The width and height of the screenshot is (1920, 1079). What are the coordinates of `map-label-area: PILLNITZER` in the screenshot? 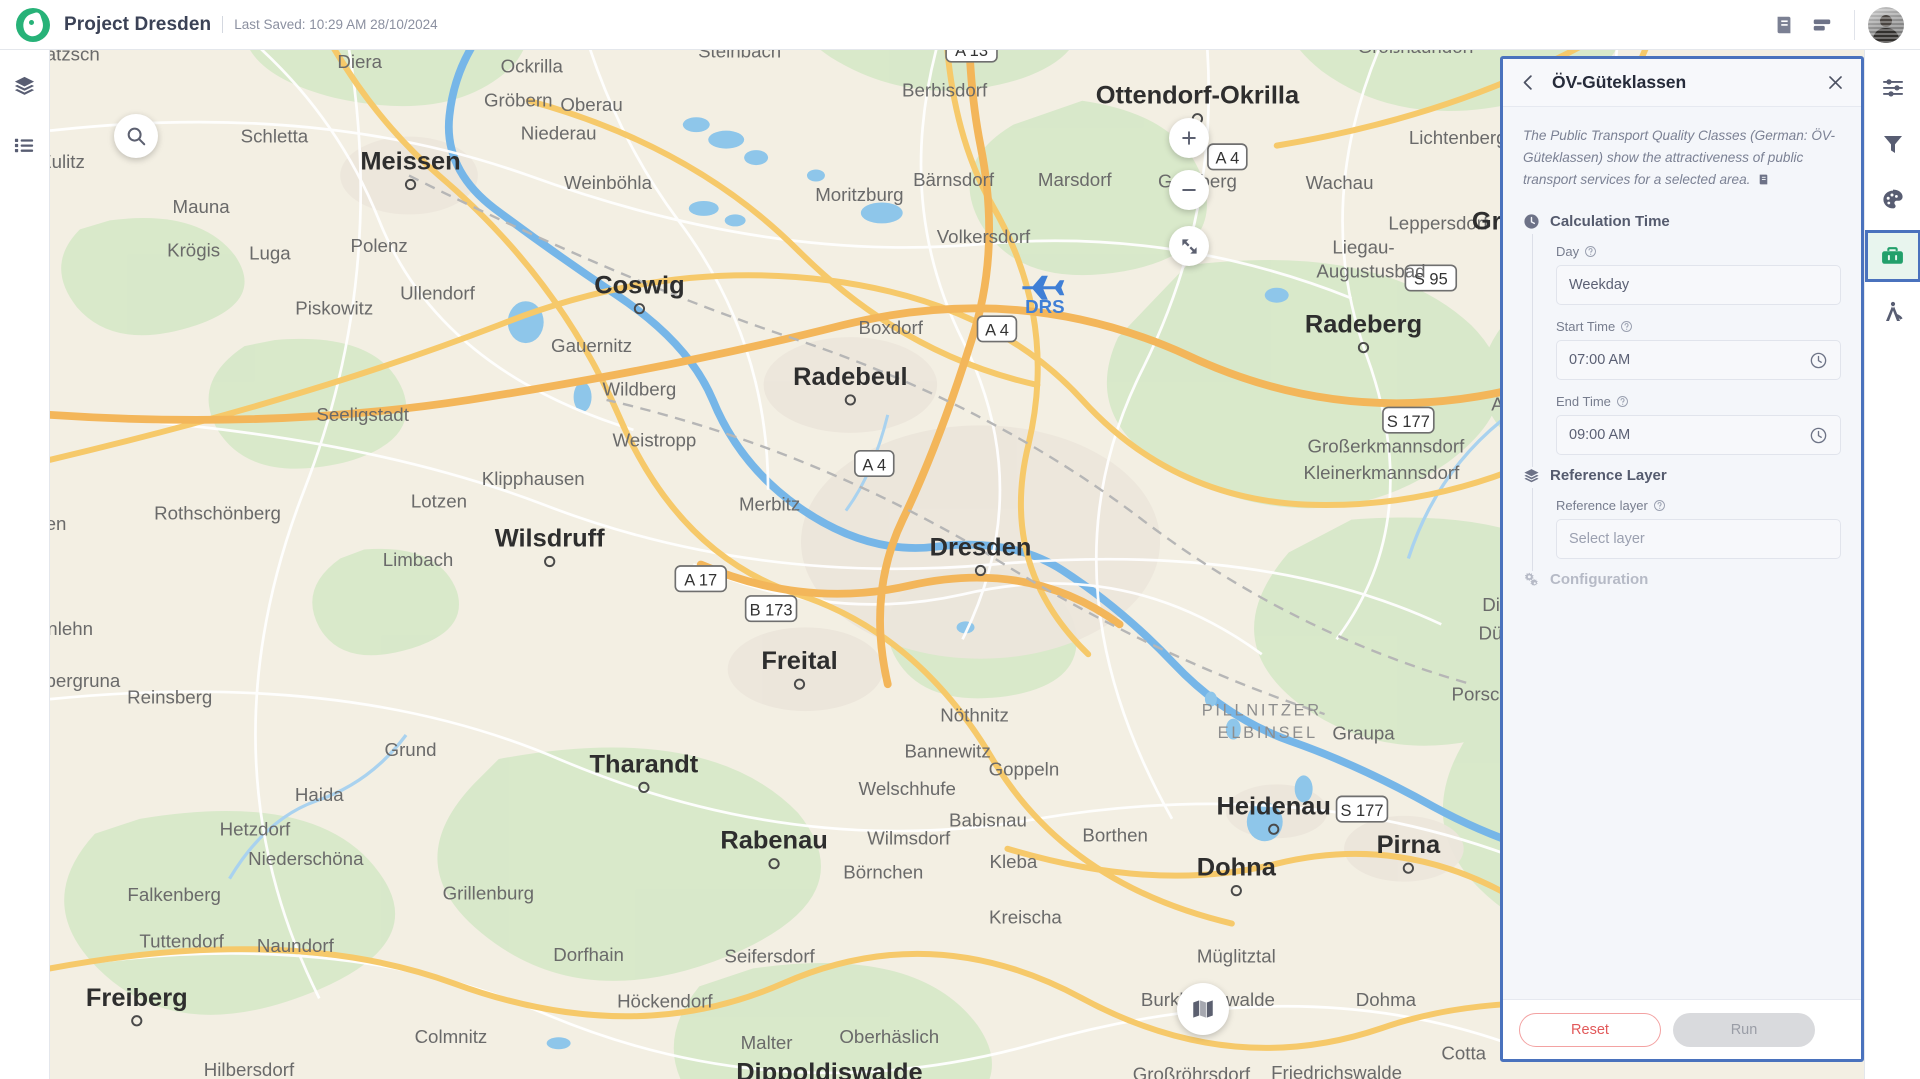 It's located at (1262, 711).